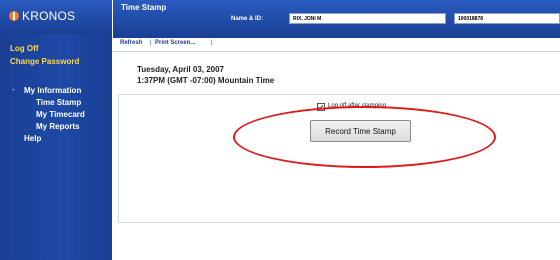 This screenshot has width=560, height=260. What do you see at coordinates (52, 90) in the screenshot?
I see `sidebar-item-my-information: My Information` at bounding box center [52, 90].